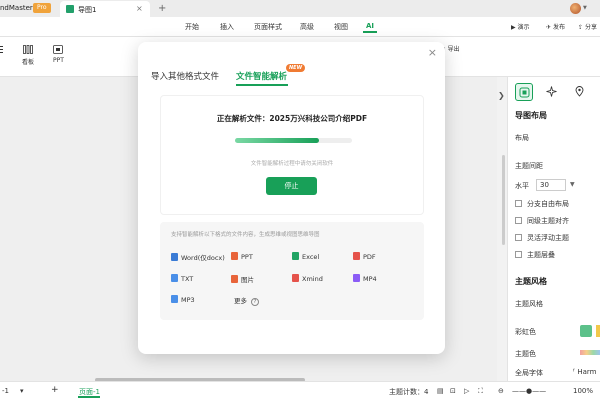 This screenshot has width=600, height=400. What do you see at coordinates (307, 278) in the screenshot?
I see `format-xmind: Xmind` at bounding box center [307, 278].